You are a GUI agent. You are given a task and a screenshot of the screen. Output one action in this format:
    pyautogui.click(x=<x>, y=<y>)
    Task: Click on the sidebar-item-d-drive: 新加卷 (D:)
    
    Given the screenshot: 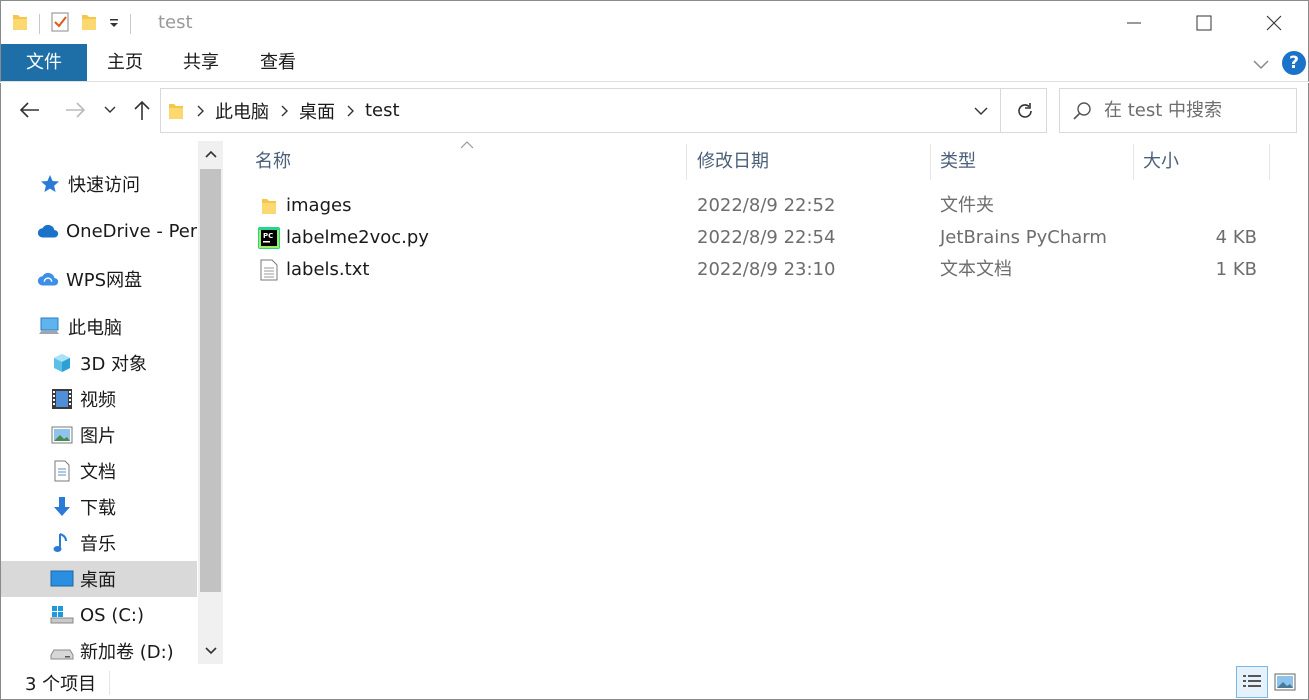 What is the action you would take?
    pyautogui.click(x=99, y=649)
    